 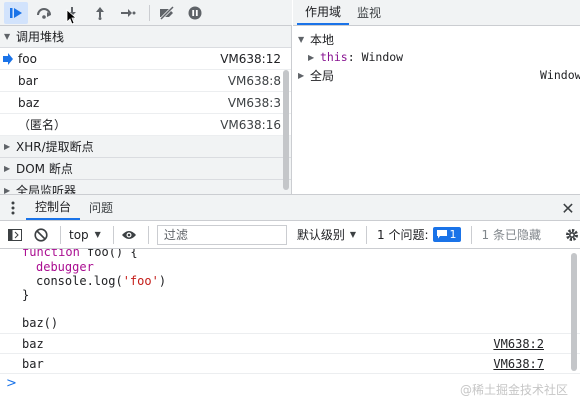 What do you see at coordinates (145, 37) in the screenshot?
I see `call-stack-header: ▼ 调用堆栈` at bounding box center [145, 37].